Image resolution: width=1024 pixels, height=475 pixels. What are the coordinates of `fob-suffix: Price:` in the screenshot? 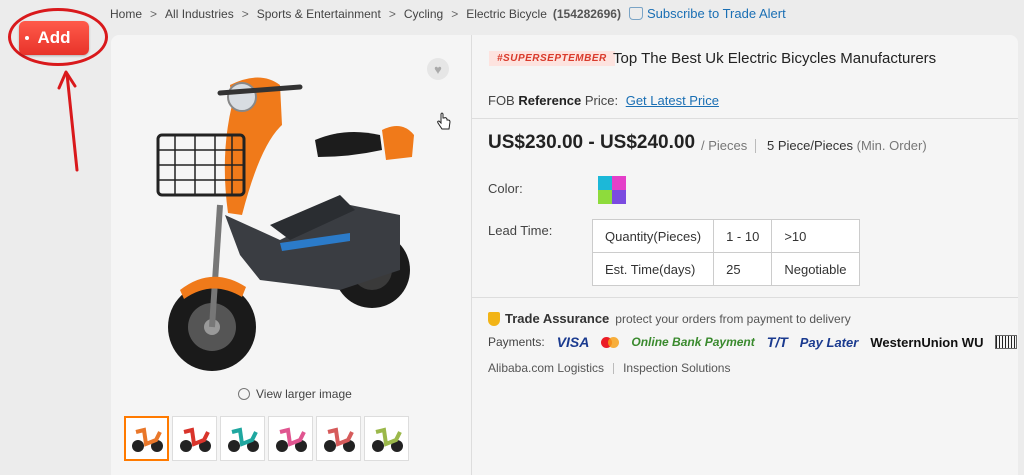 It's located at (601, 100).